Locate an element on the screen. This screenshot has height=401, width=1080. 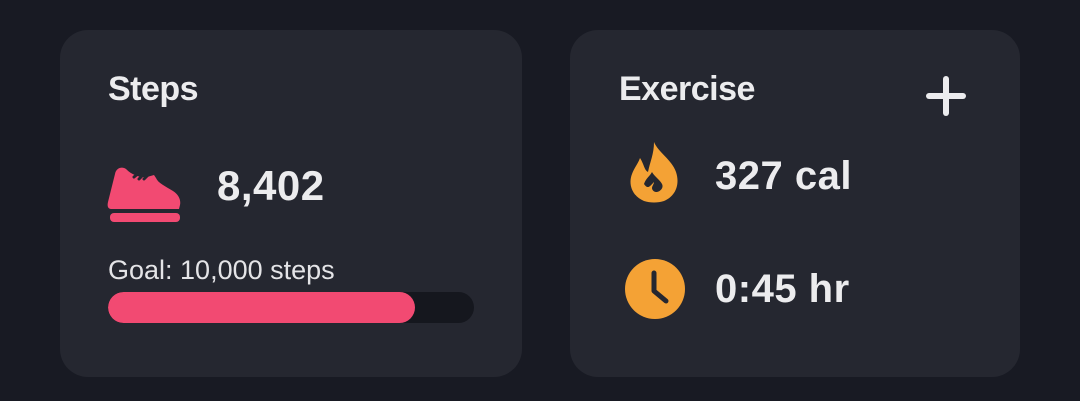
steps-progress-bar is located at coordinates (291, 307).